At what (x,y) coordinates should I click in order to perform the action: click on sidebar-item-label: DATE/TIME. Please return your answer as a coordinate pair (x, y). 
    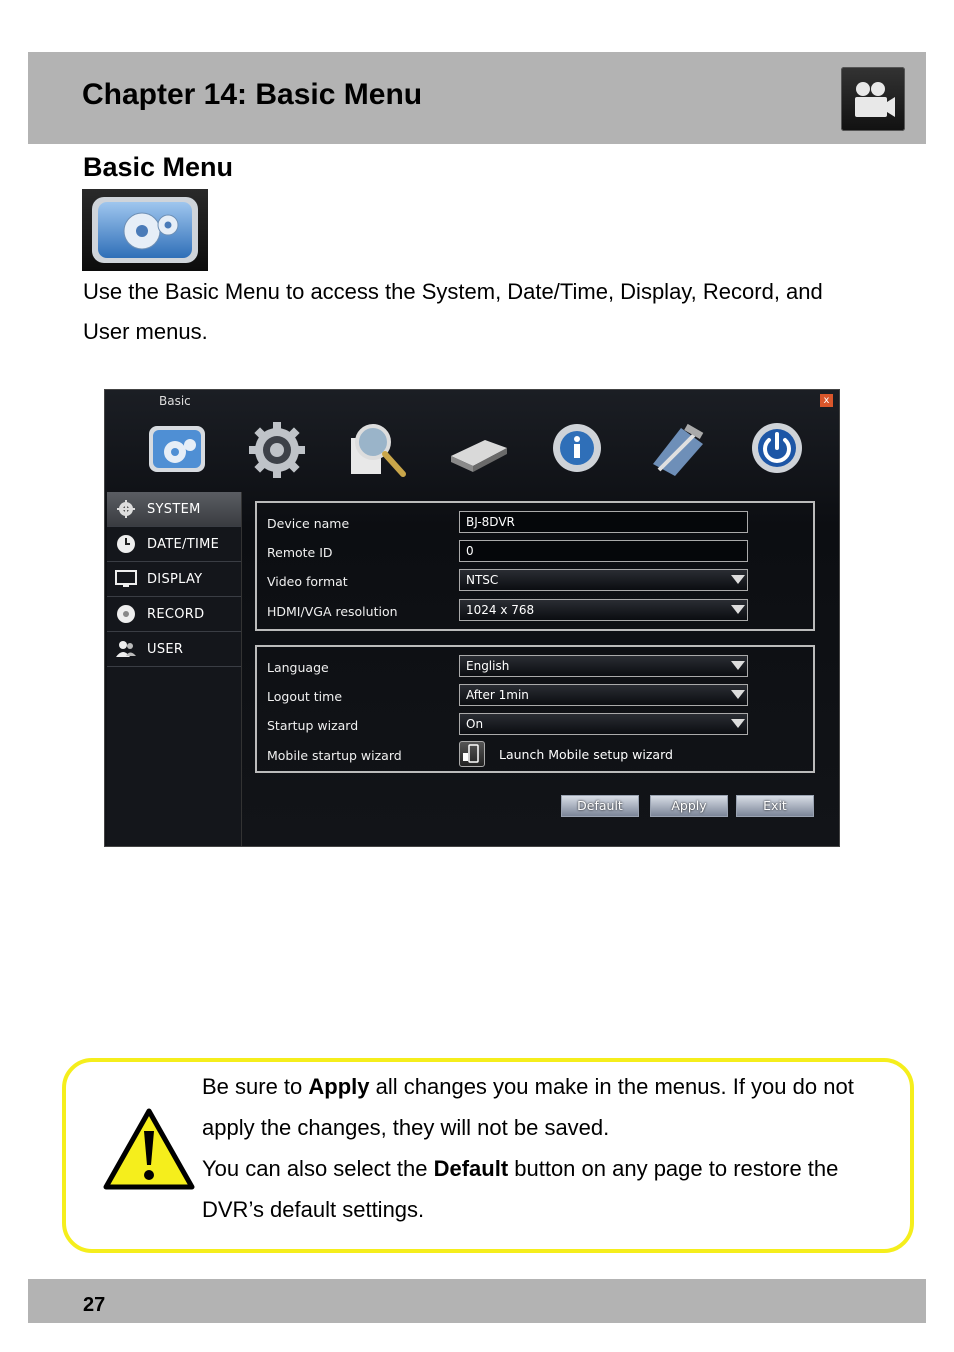
    Looking at the image, I should click on (183, 544).